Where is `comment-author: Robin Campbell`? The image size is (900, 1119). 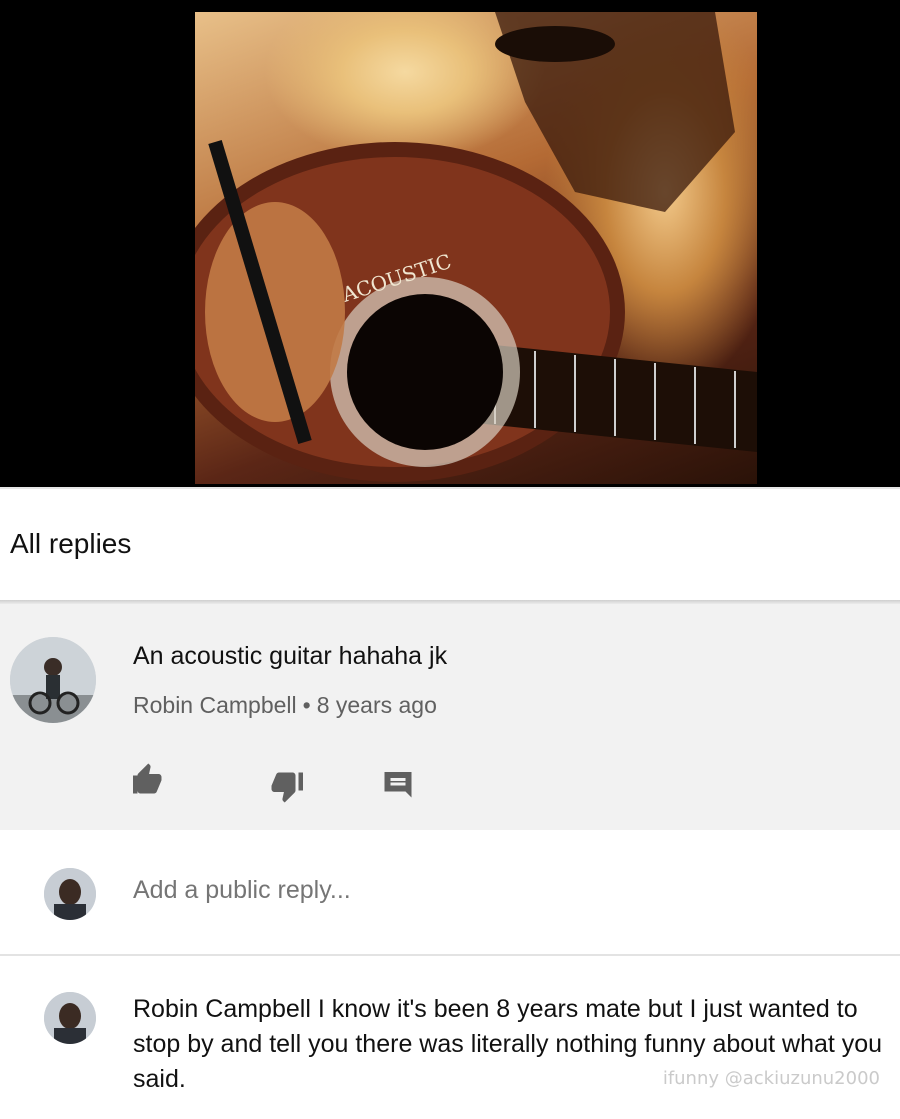 comment-author: Robin Campbell is located at coordinates (215, 705).